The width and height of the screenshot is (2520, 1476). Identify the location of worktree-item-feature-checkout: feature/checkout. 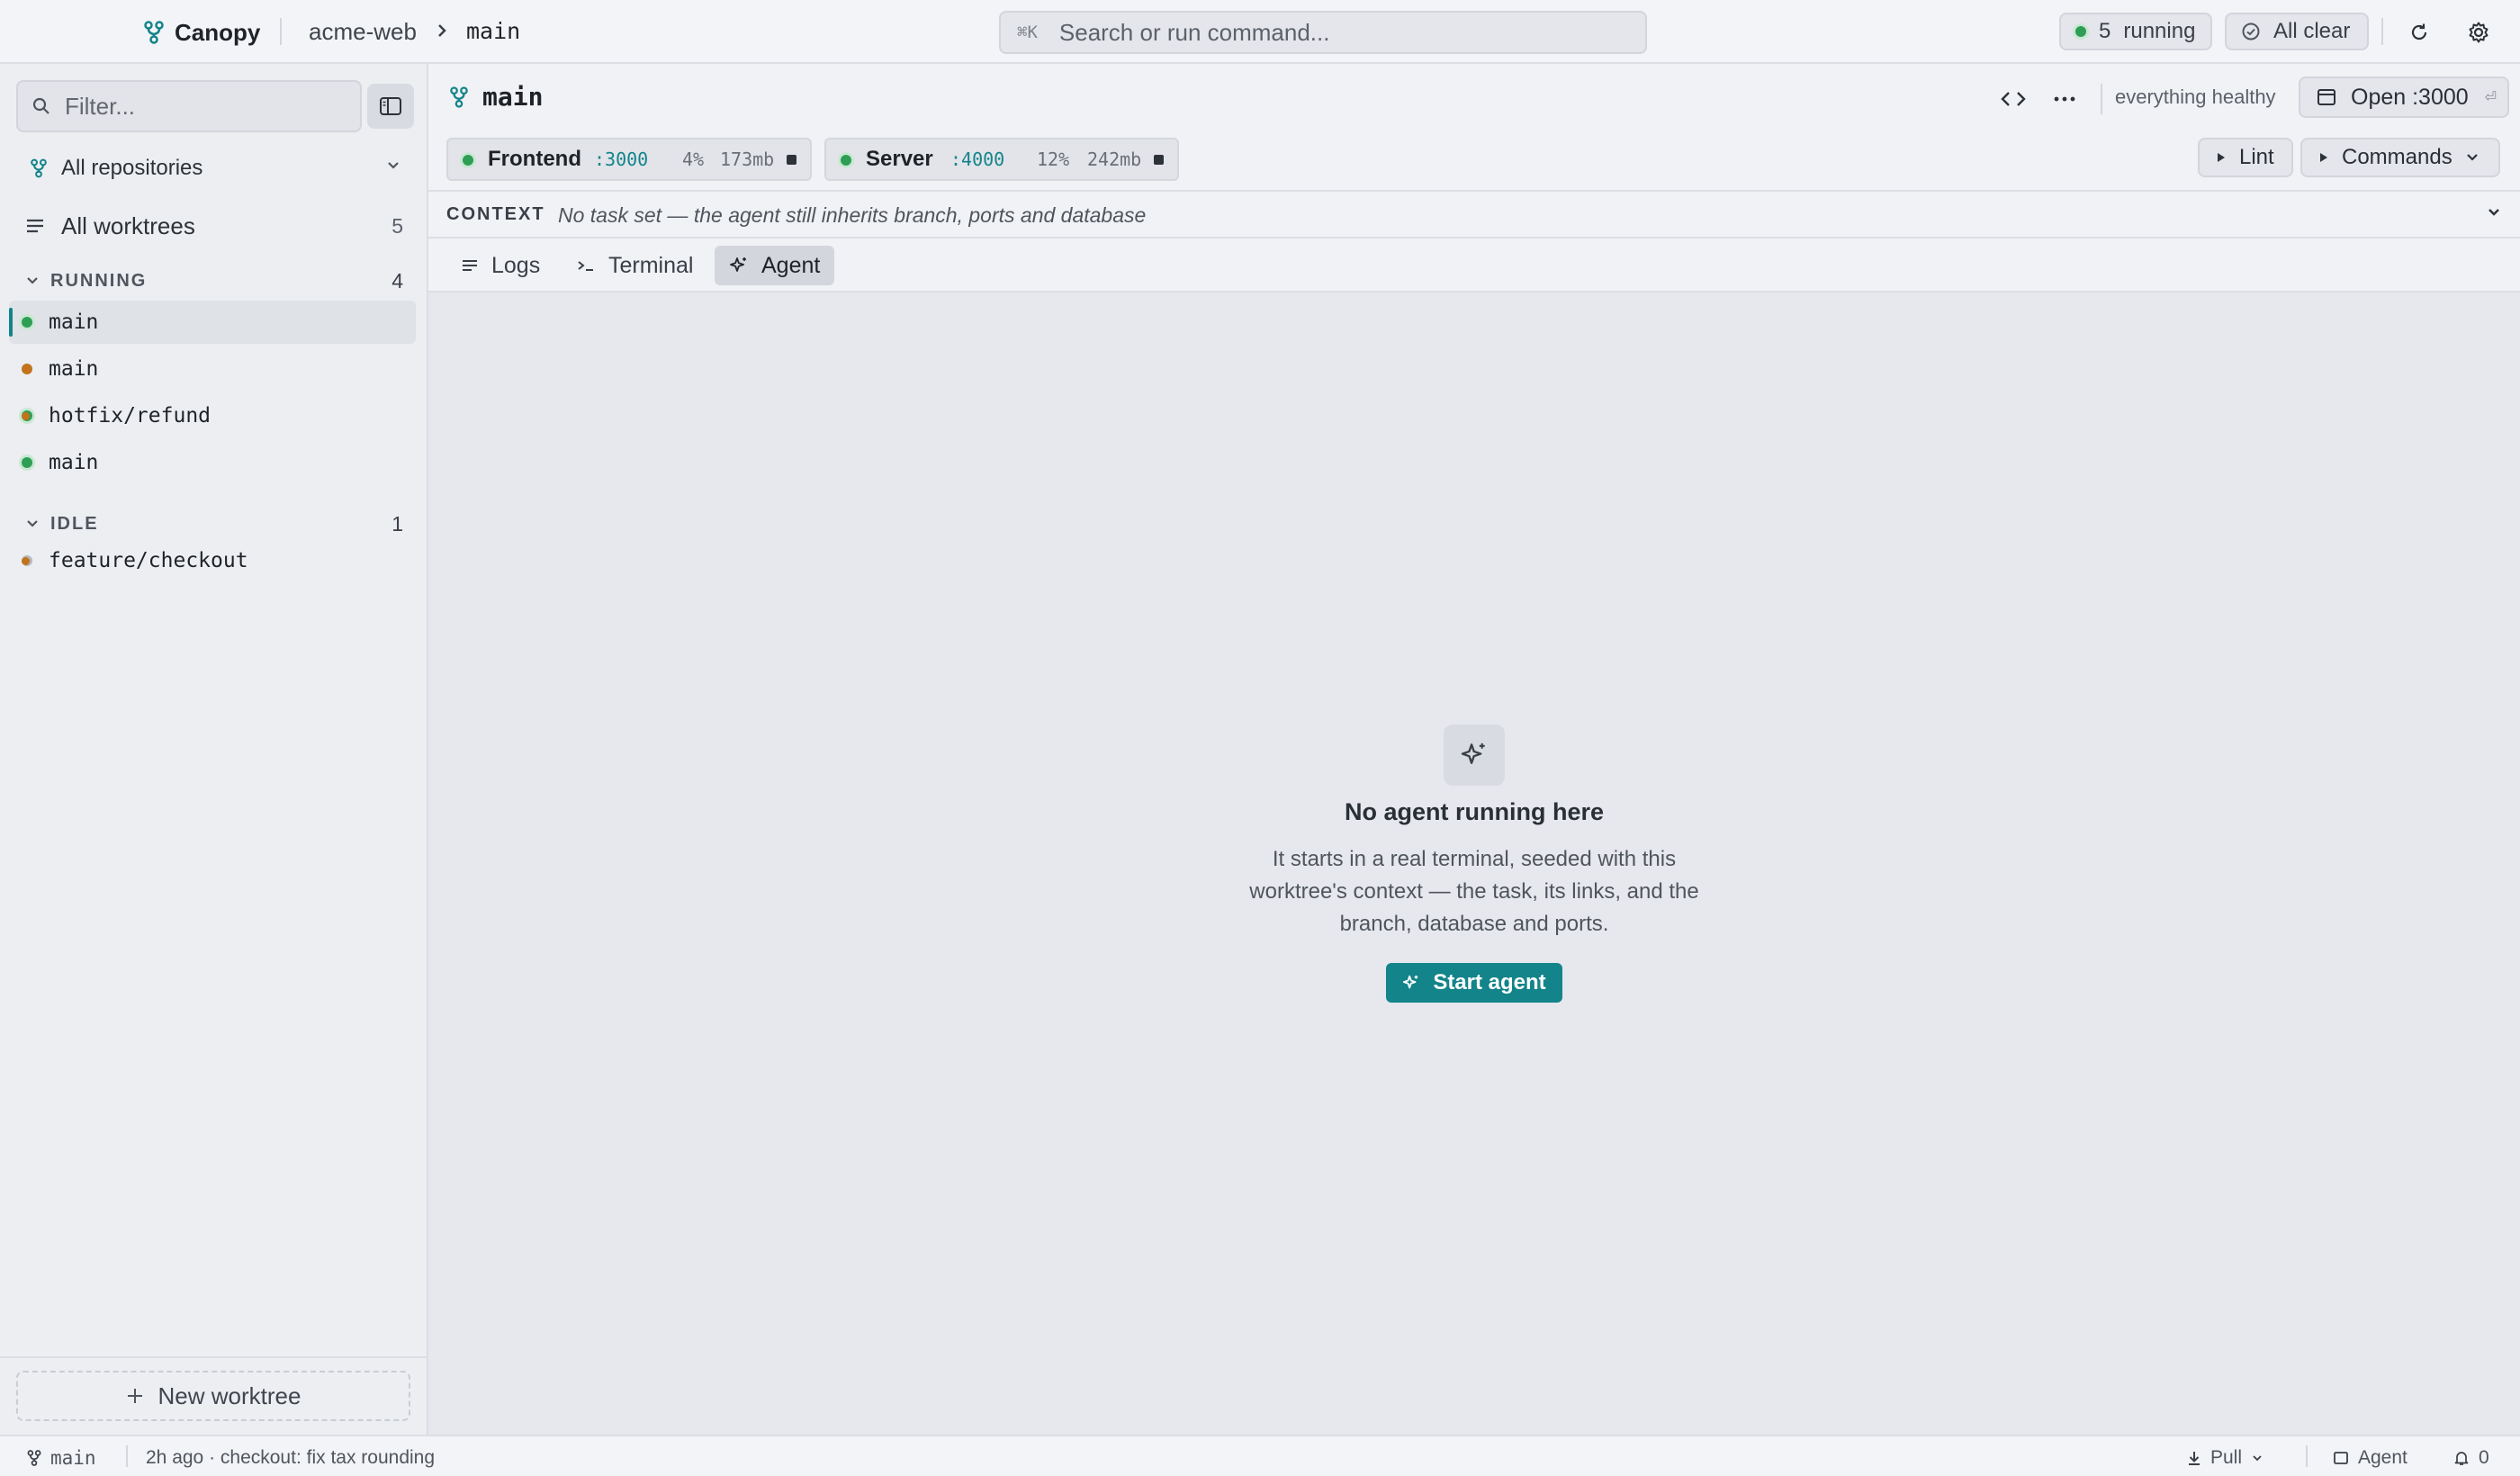
(212, 561).